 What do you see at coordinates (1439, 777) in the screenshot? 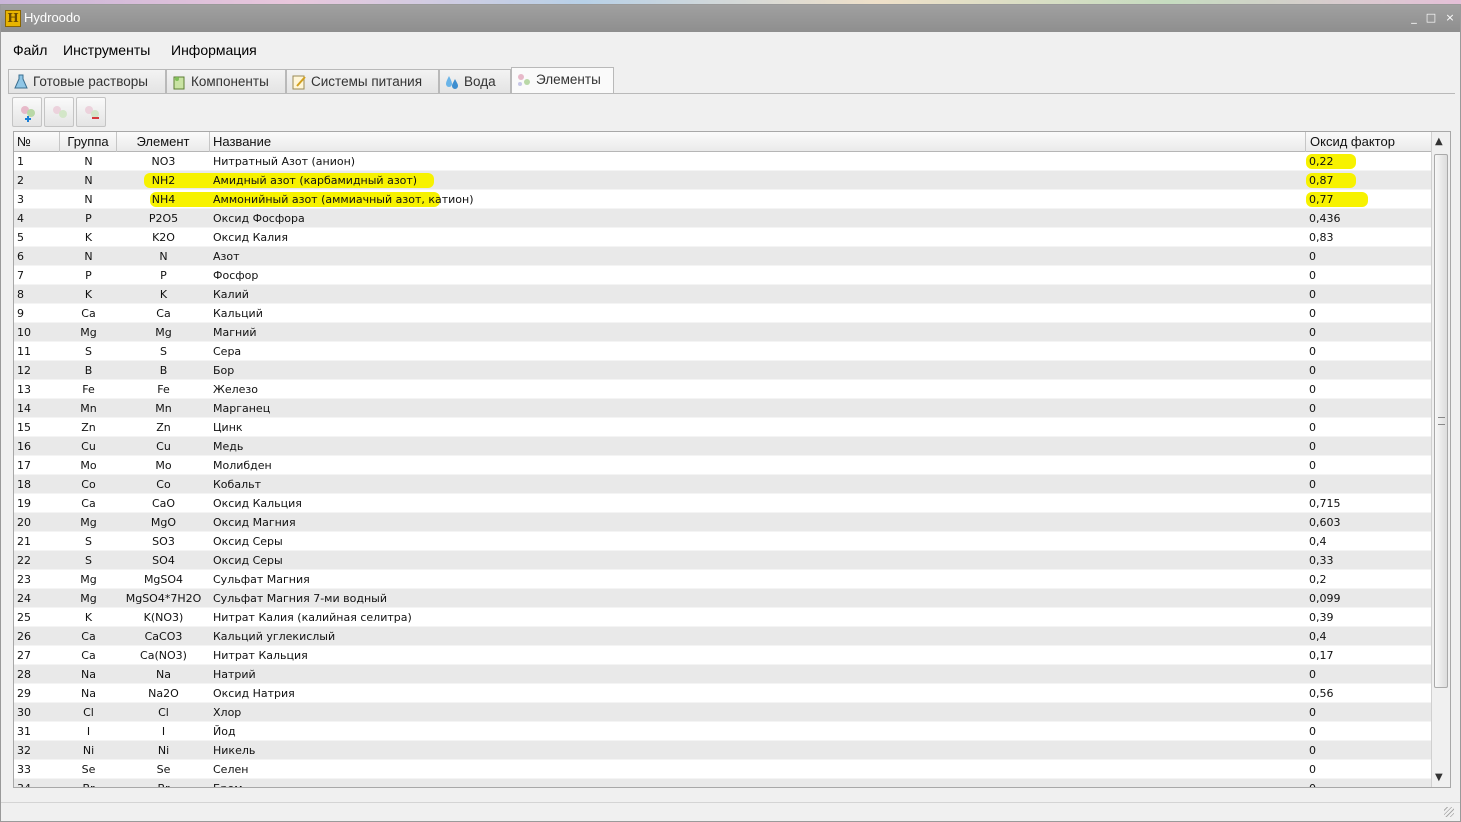
I see `scroll-down-arrow-icon: ▼` at bounding box center [1439, 777].